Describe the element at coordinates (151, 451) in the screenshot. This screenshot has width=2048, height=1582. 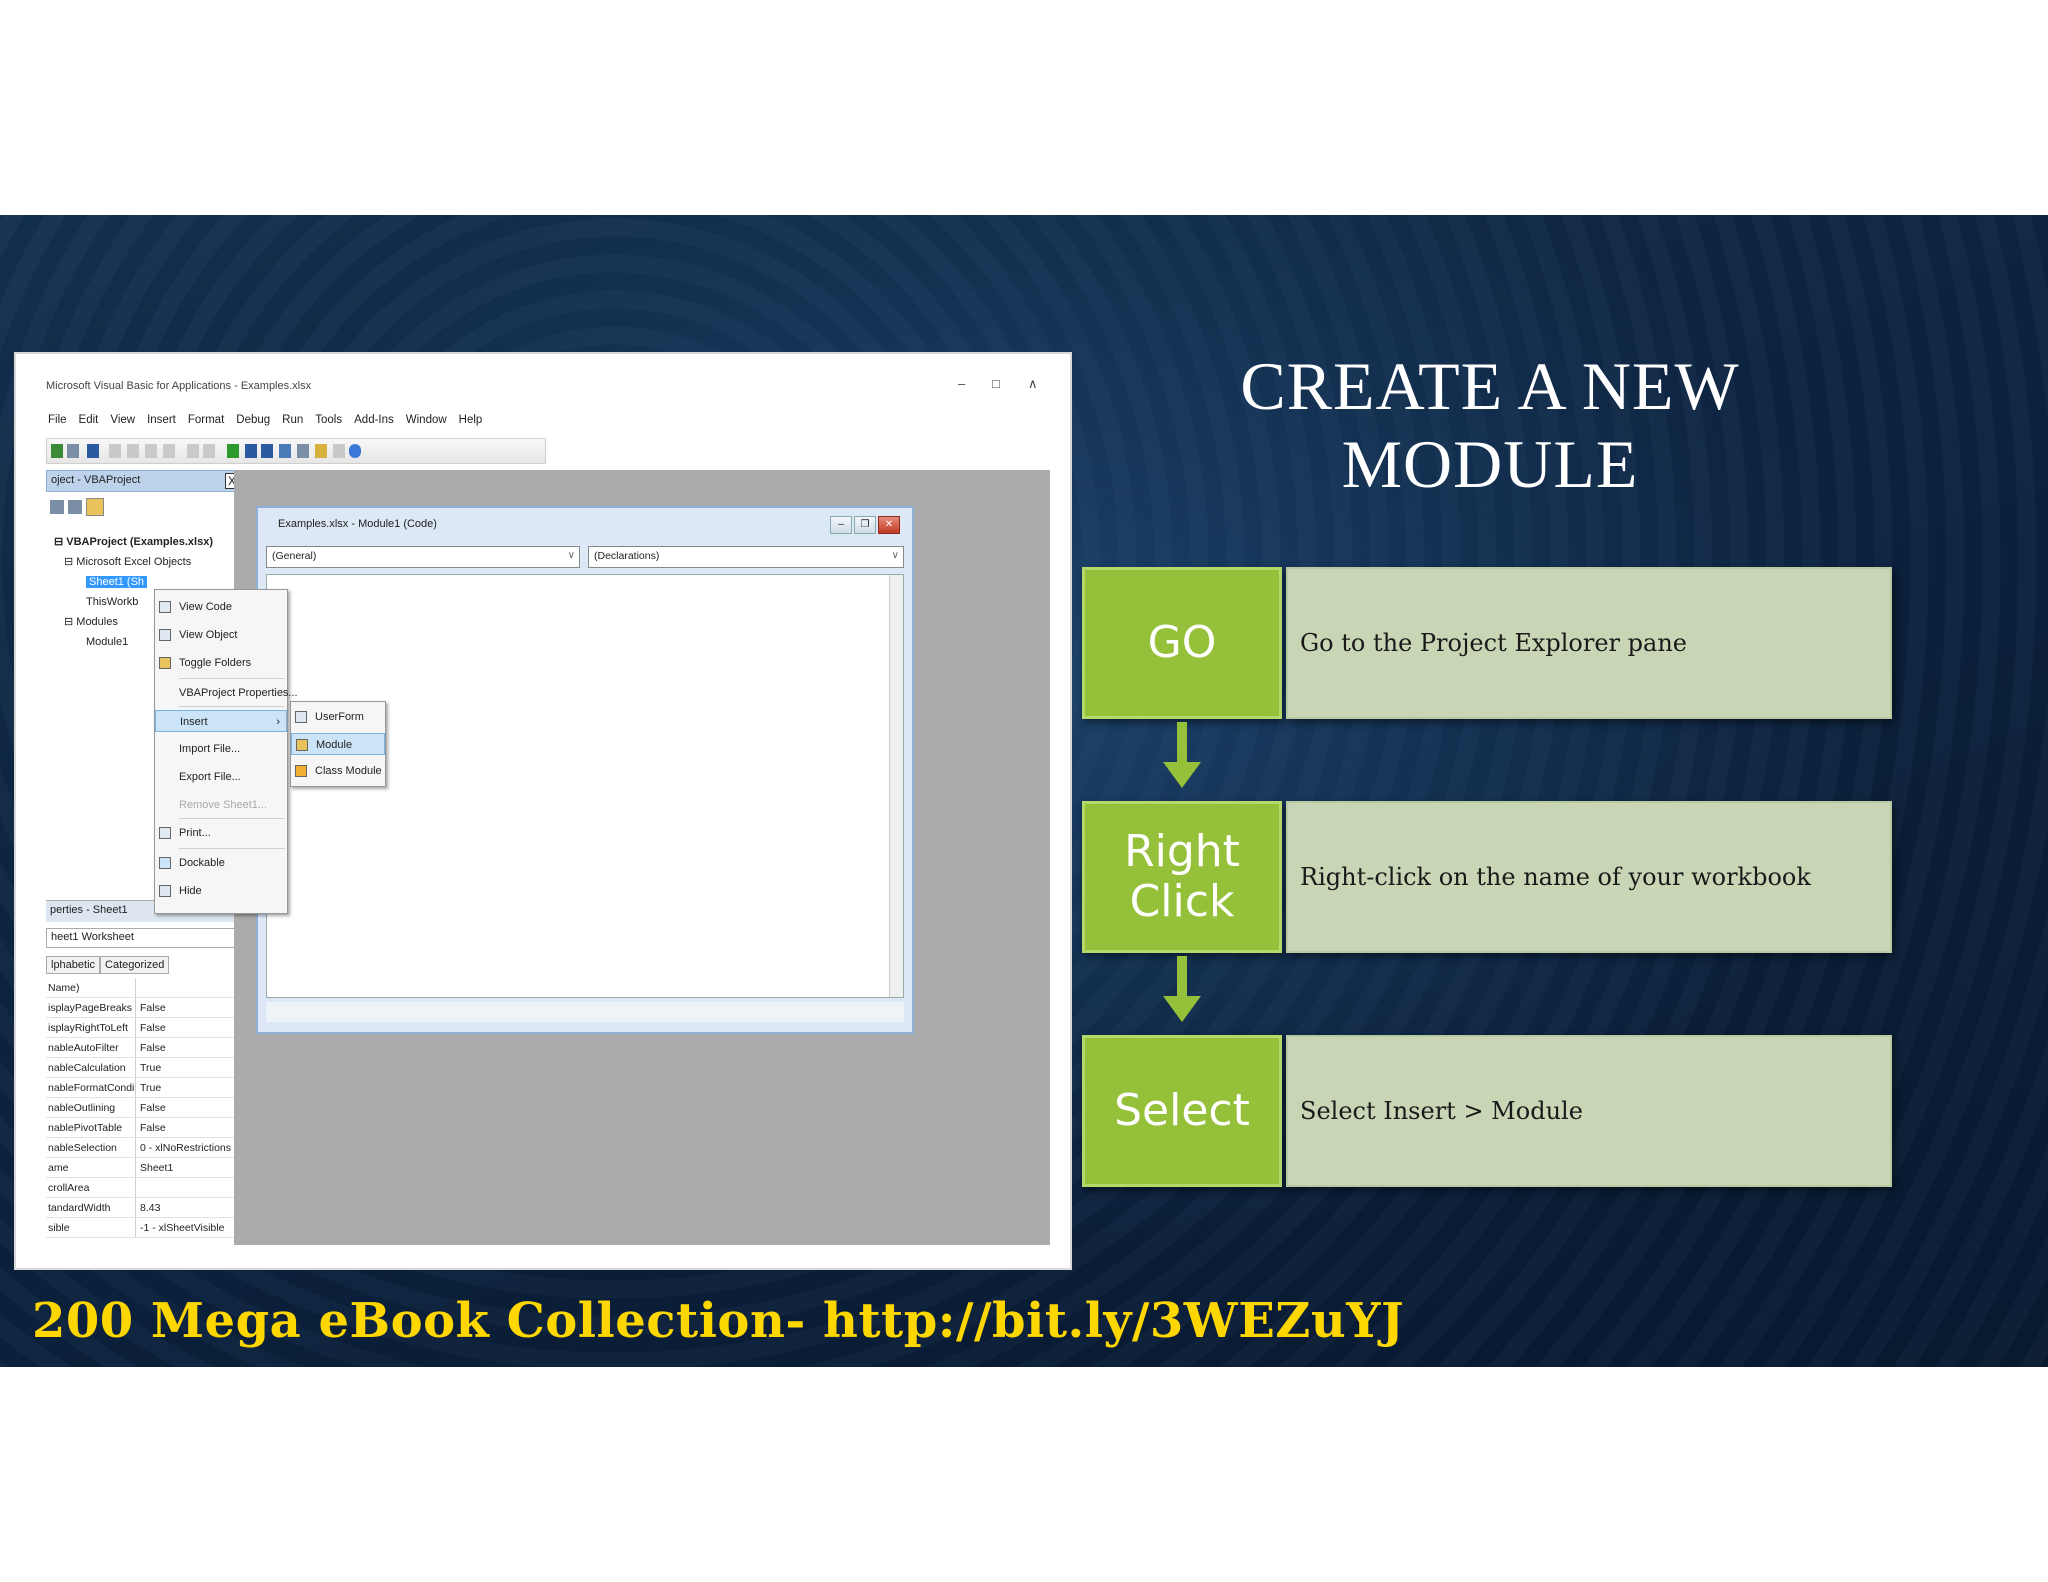
I see `paste-icon` at that location.